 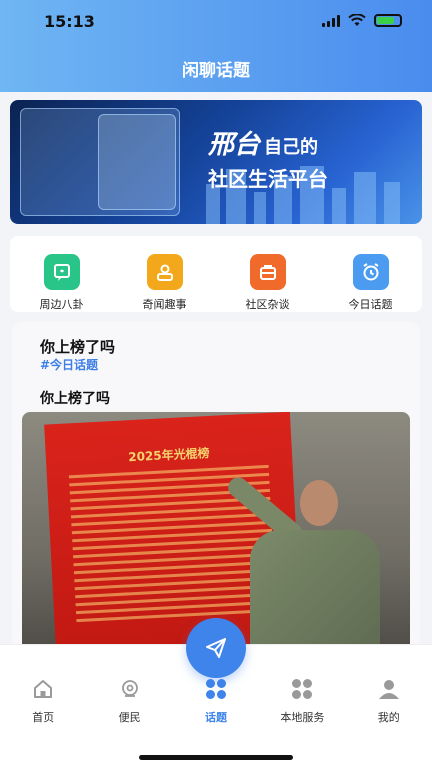 I want to click on person-news-icon, so click(x=164, y=272).